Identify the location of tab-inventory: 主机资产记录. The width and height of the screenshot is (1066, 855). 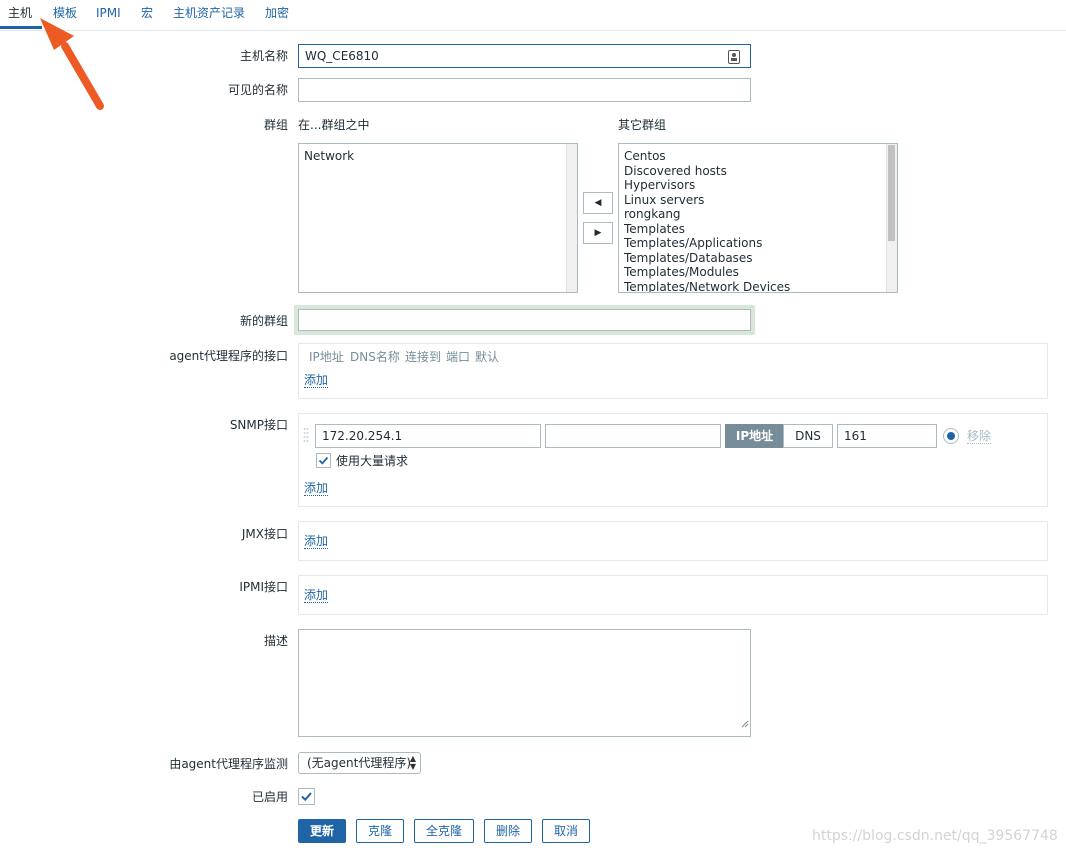
(209, 17).